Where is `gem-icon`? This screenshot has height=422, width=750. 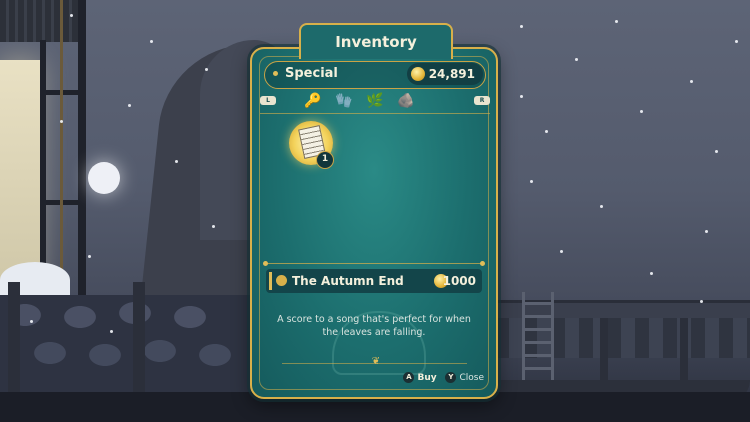
gem-icon is located at coordinates (281, 280).